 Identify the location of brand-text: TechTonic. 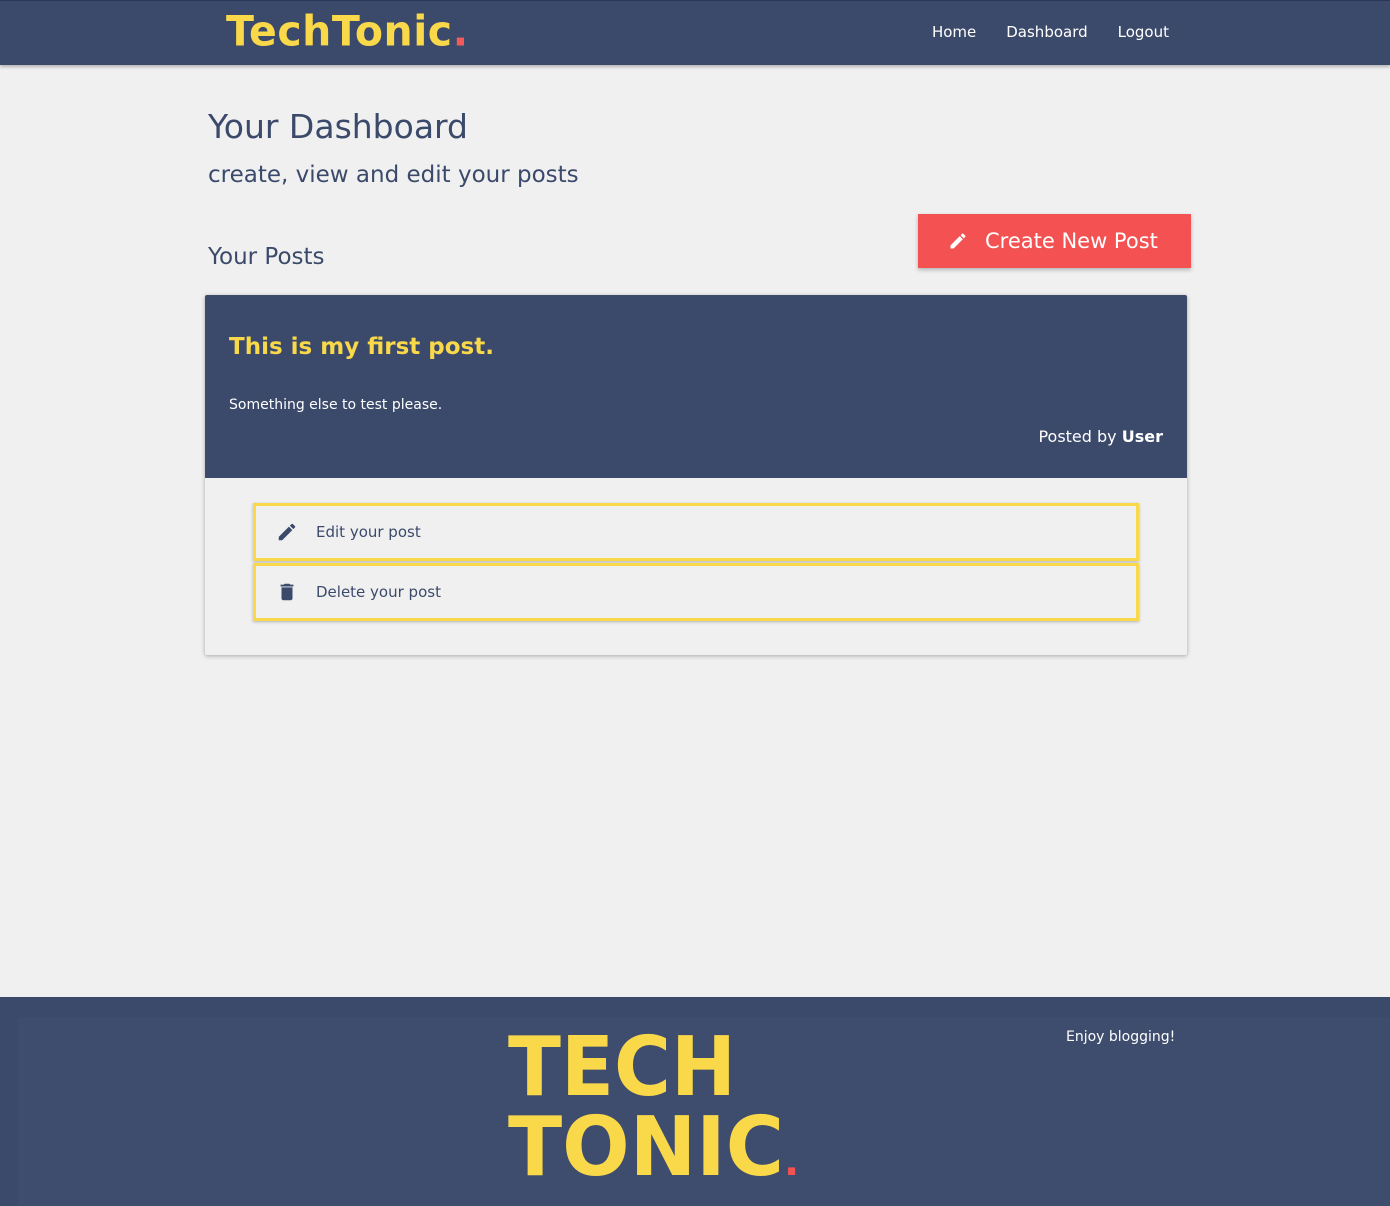
(339, 31).